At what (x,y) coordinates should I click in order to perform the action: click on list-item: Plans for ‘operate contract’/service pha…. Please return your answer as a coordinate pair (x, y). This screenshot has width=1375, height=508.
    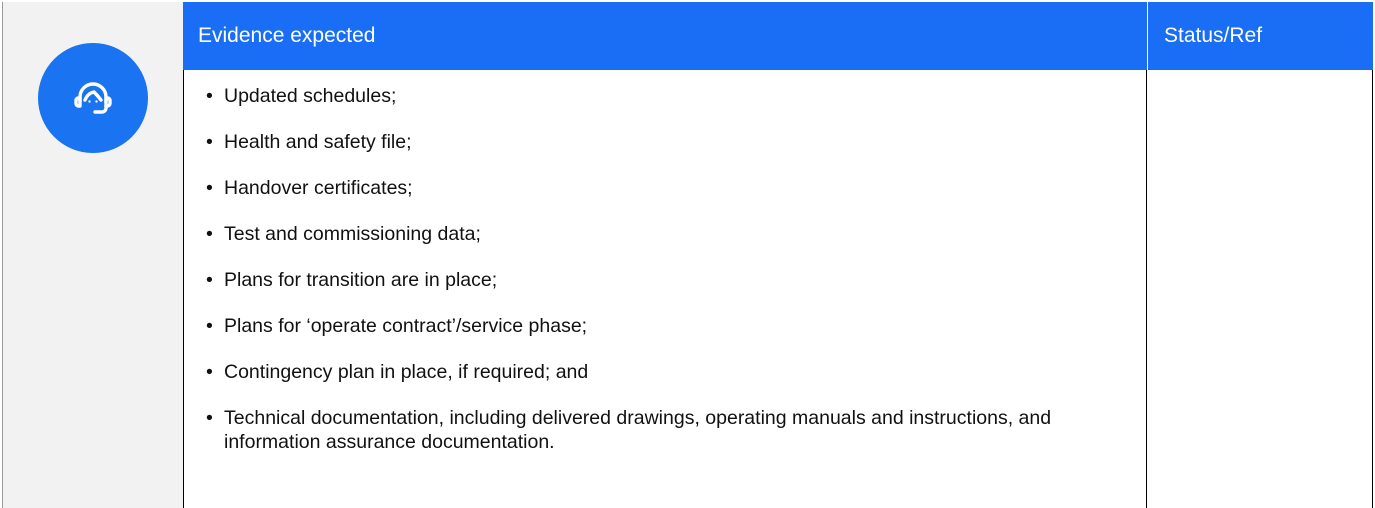
    Looking at the image, I should click on (666, 326).